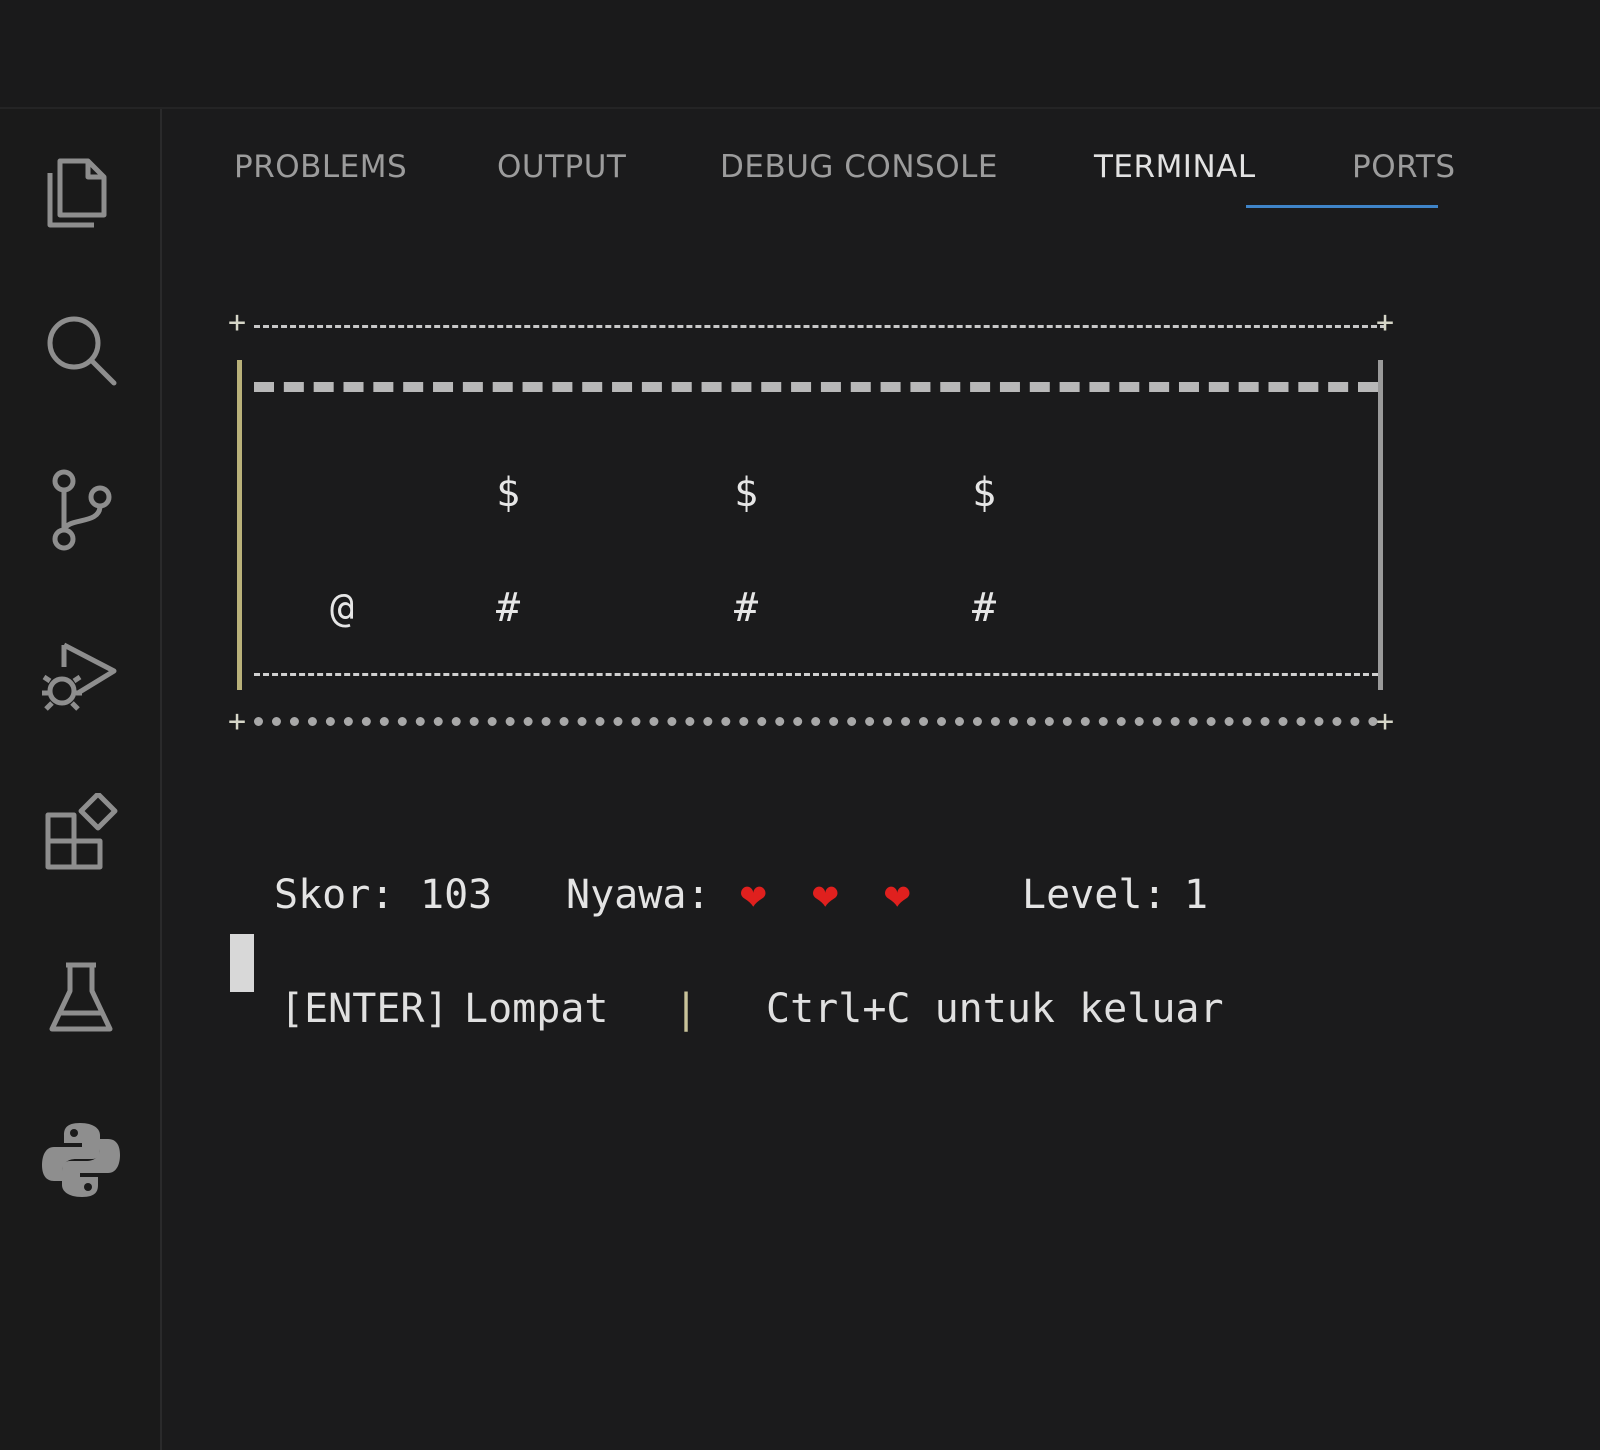 This screenshot has width=1600, height=1450. Describe the element at coordinates (81, 779) in the screenshot. I see `activity-bar` at that location.